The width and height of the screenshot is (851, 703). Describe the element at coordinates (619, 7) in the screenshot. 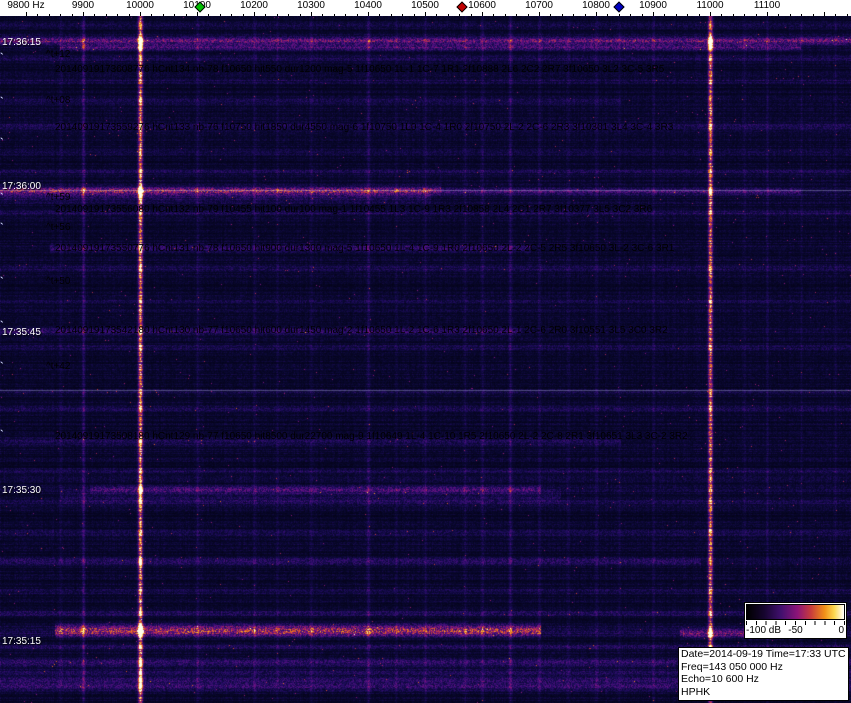

I see `freq-marker-blue-diamond-icon` at that location.